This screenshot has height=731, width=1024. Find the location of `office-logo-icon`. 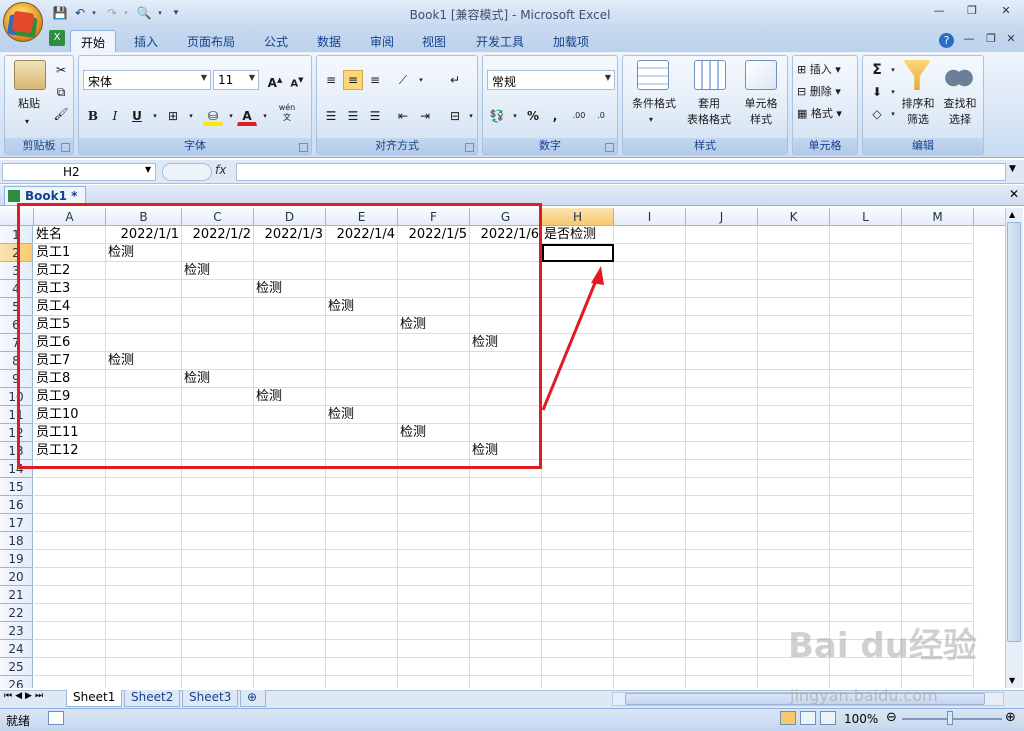

office-logo-icon is located at coordinates (23, 22).